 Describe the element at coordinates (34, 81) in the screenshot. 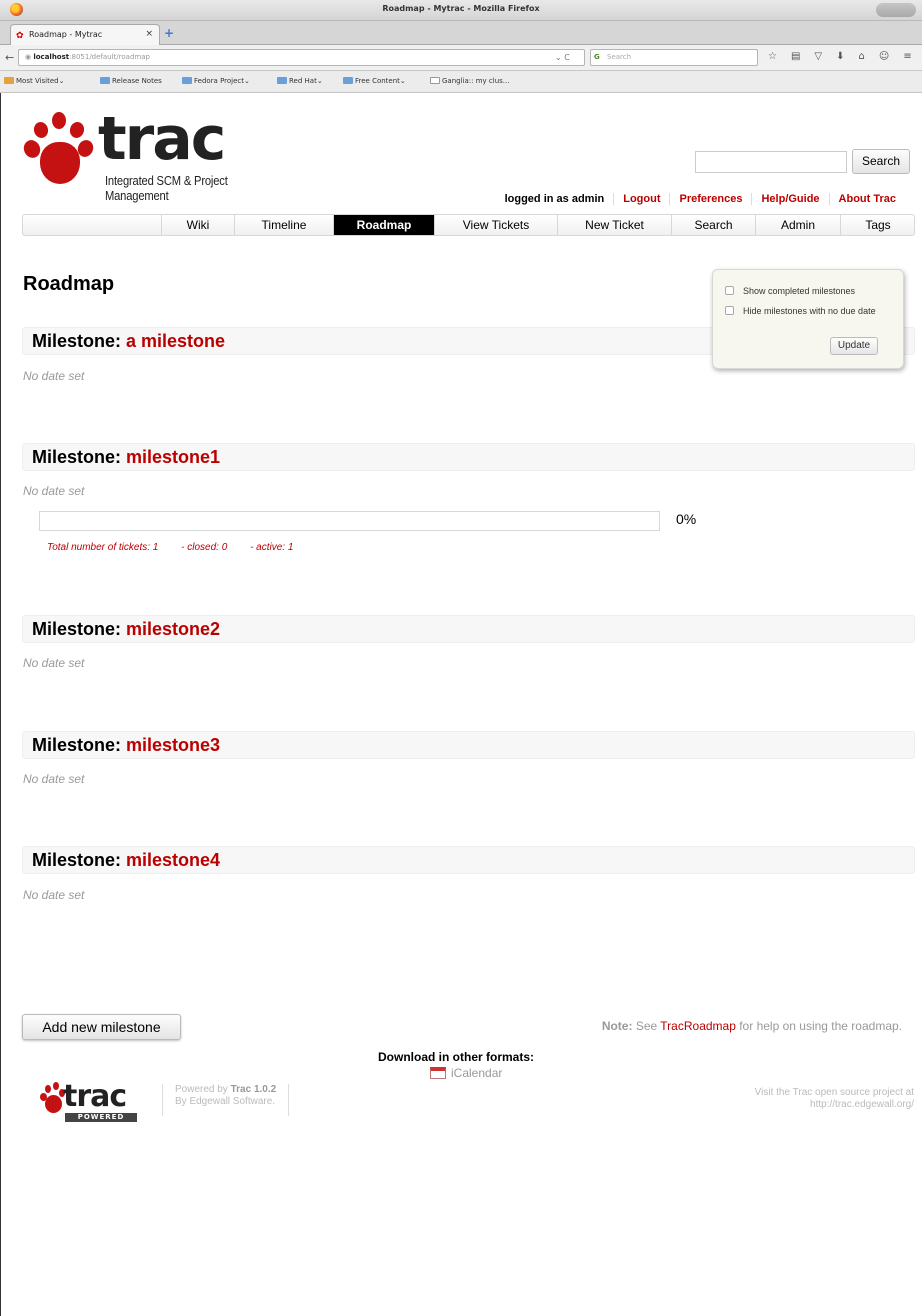

I see `bookmark-most-visited: Most Visited⌄` at that location.